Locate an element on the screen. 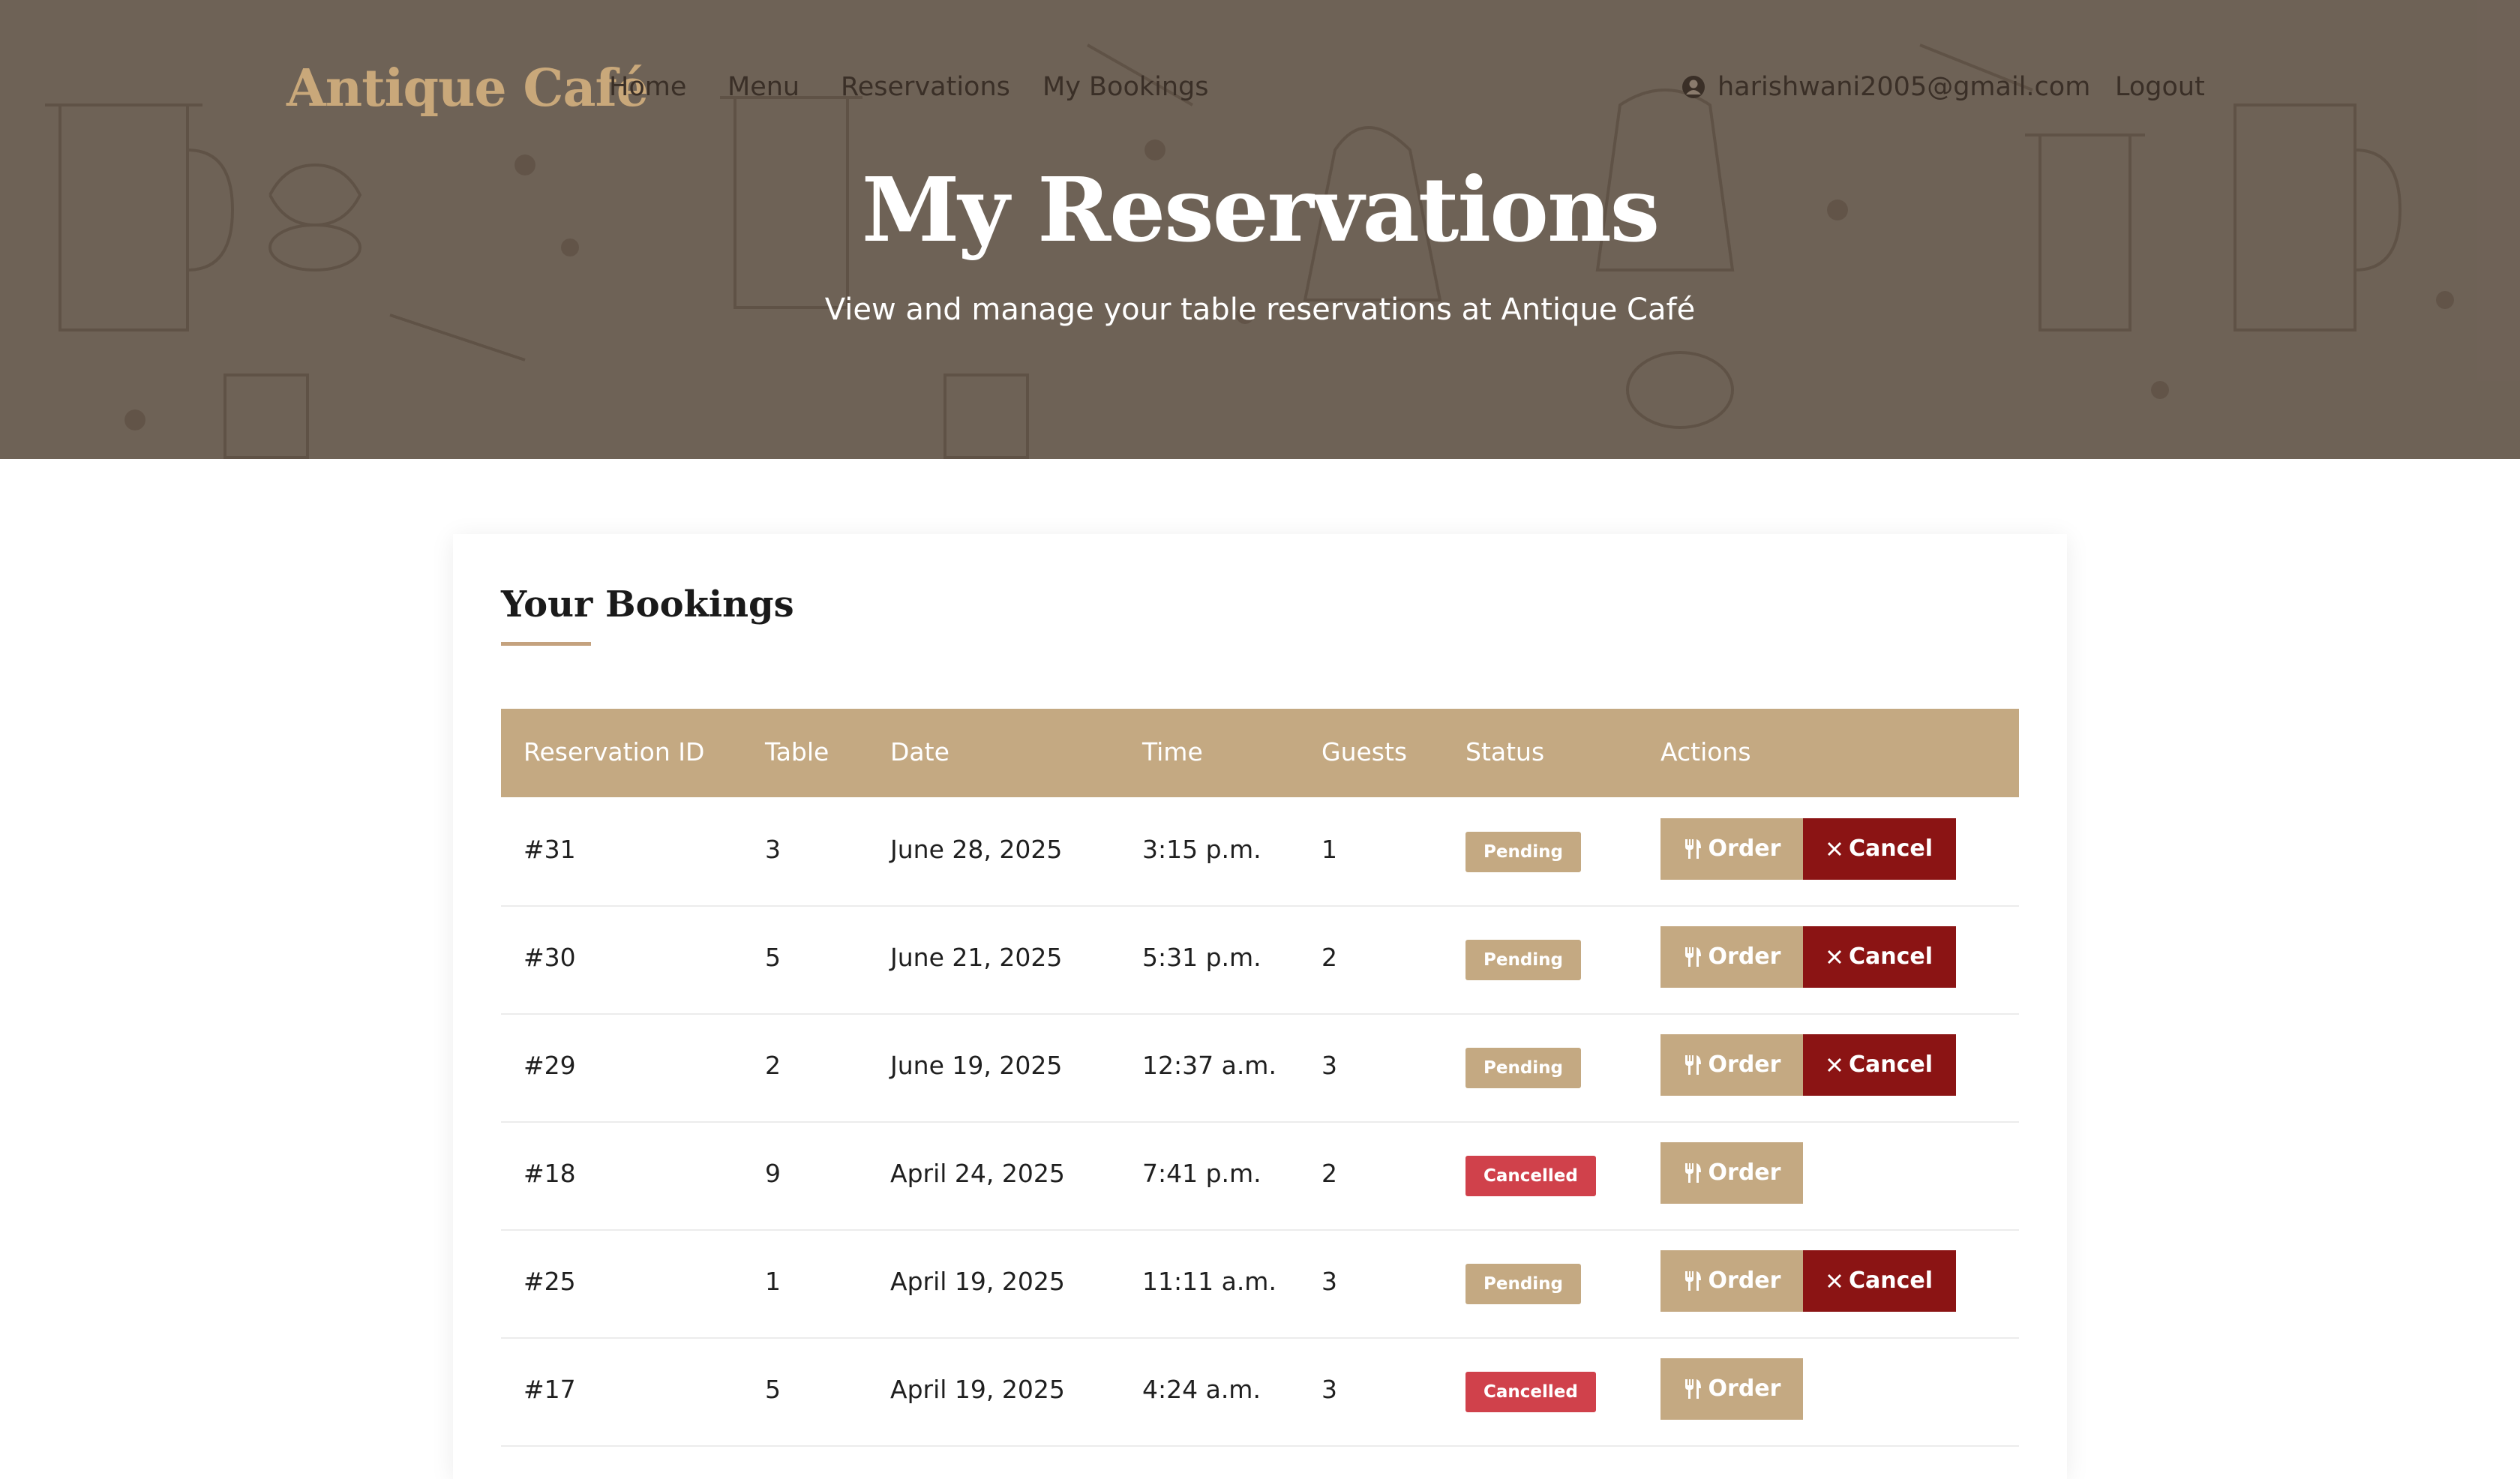 The width and height of the screenshot is (2520, 1479). page-title: My Reservations is located at coordinates (1260, 210).